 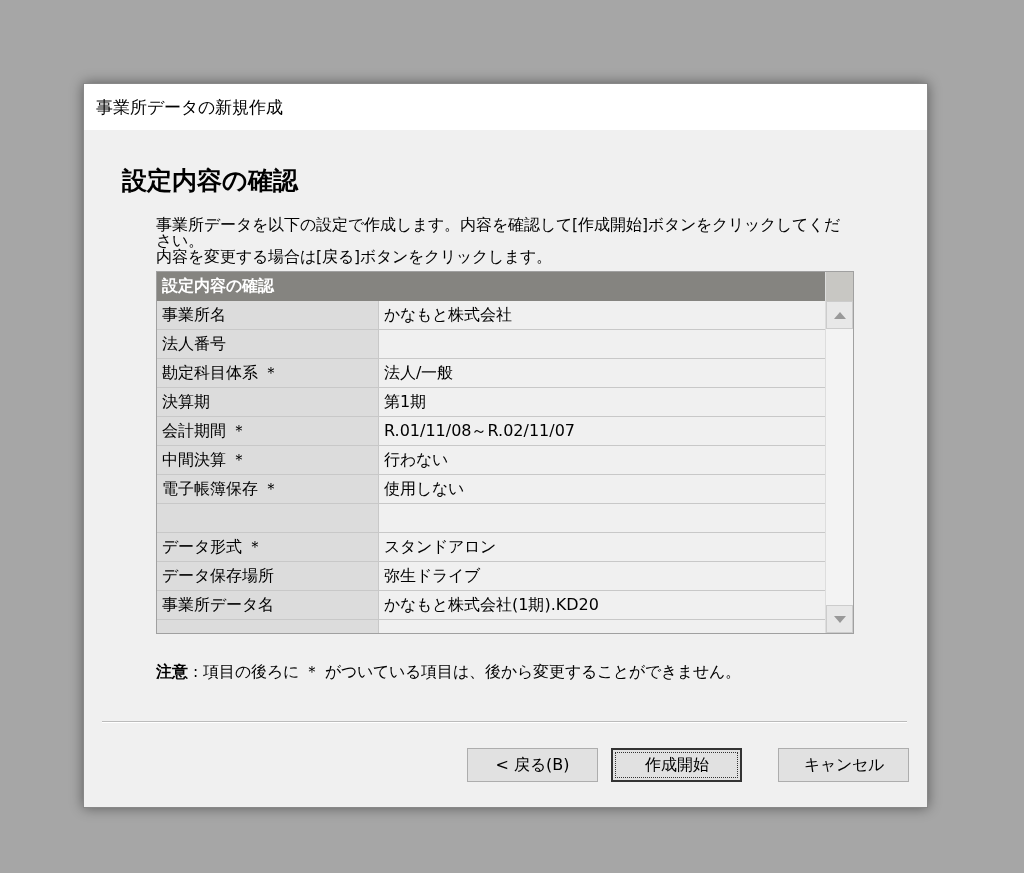 I want to click on instruction-text: 内容を変更する場合は[戻る]ボタンをクリックします。, so click(x=355, y=257).